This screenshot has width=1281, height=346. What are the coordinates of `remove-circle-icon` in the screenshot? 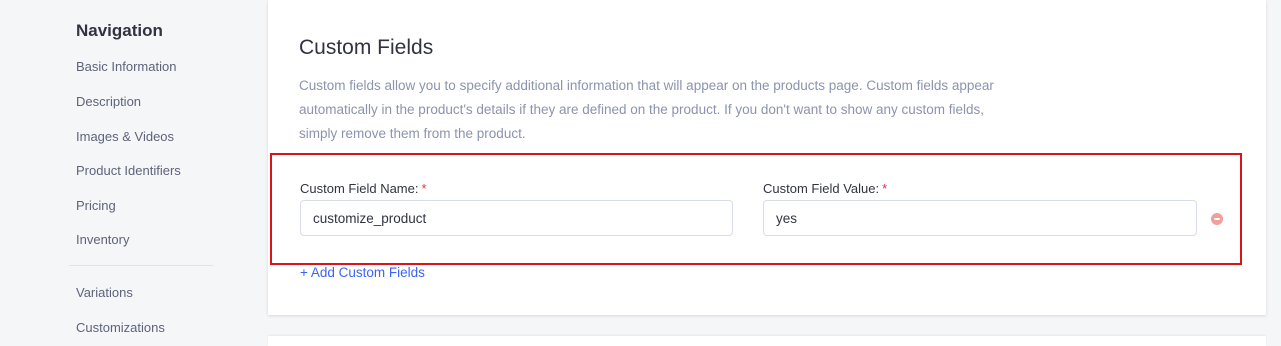 It's located at (1217, 219).